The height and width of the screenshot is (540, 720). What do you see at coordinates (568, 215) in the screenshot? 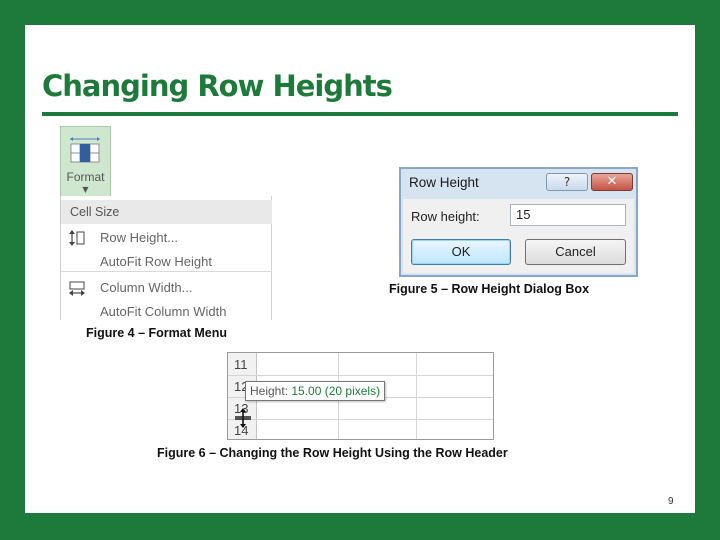
I see `row-height-input: 15` at bounding box center [568, 215].